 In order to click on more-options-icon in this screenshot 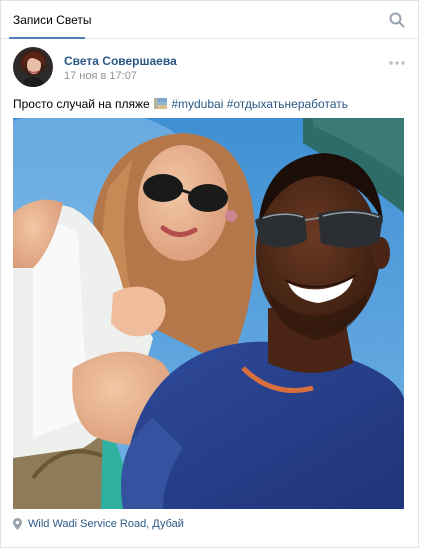, I will do `click(397, 63)`.